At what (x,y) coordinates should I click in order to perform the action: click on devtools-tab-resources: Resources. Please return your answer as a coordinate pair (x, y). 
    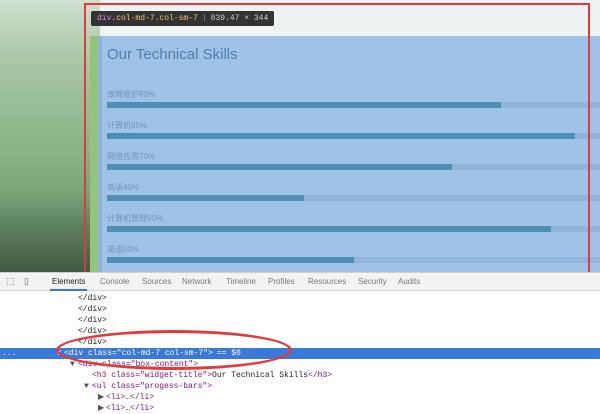
    Looking at the image, I should click on (327, 281).